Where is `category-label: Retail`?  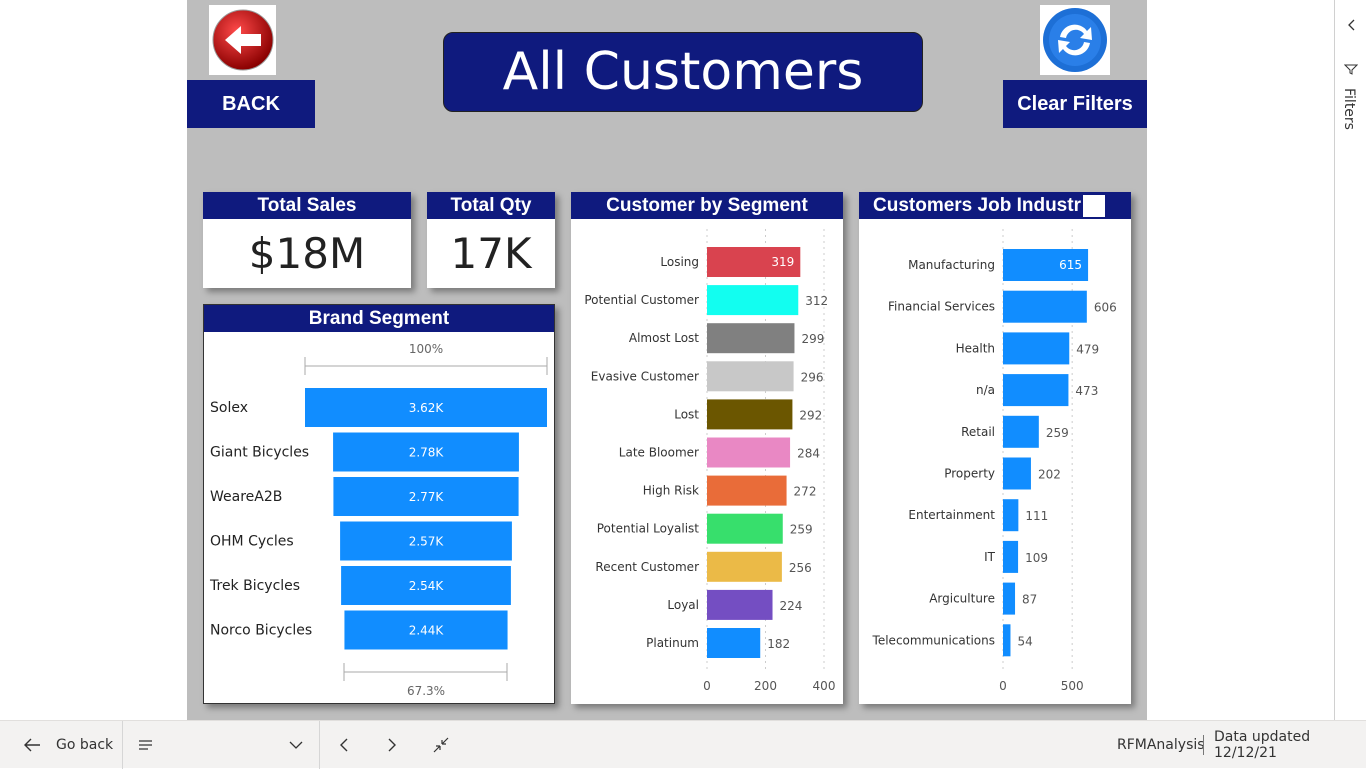 category-label: Retail is located at coordinates (978, 432).